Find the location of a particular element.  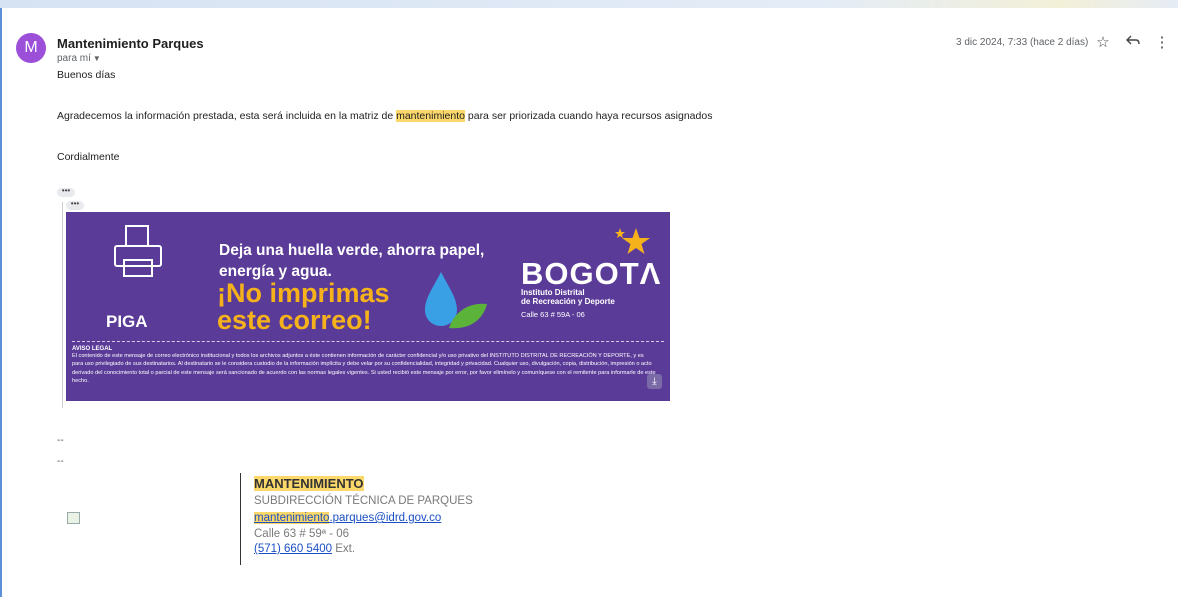

bogota-logo: BOGOTΛ is located at coordinates (591, 273).